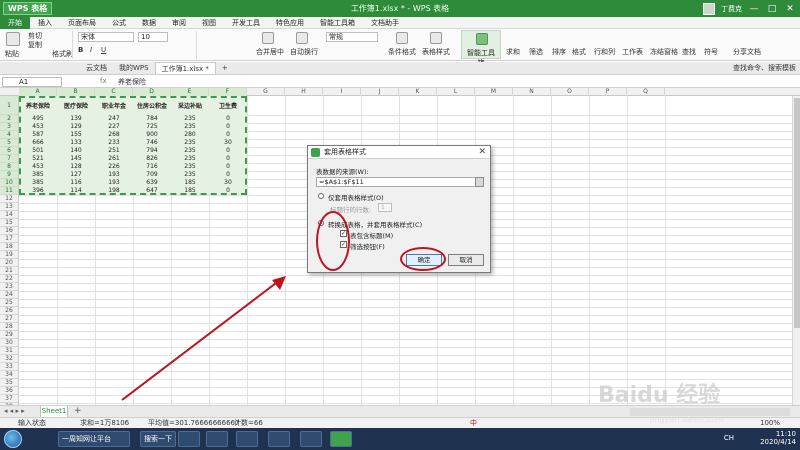  Describe the element at coordinates (114, 175) in the screenshot. I see `data-cell: 193` at that location.